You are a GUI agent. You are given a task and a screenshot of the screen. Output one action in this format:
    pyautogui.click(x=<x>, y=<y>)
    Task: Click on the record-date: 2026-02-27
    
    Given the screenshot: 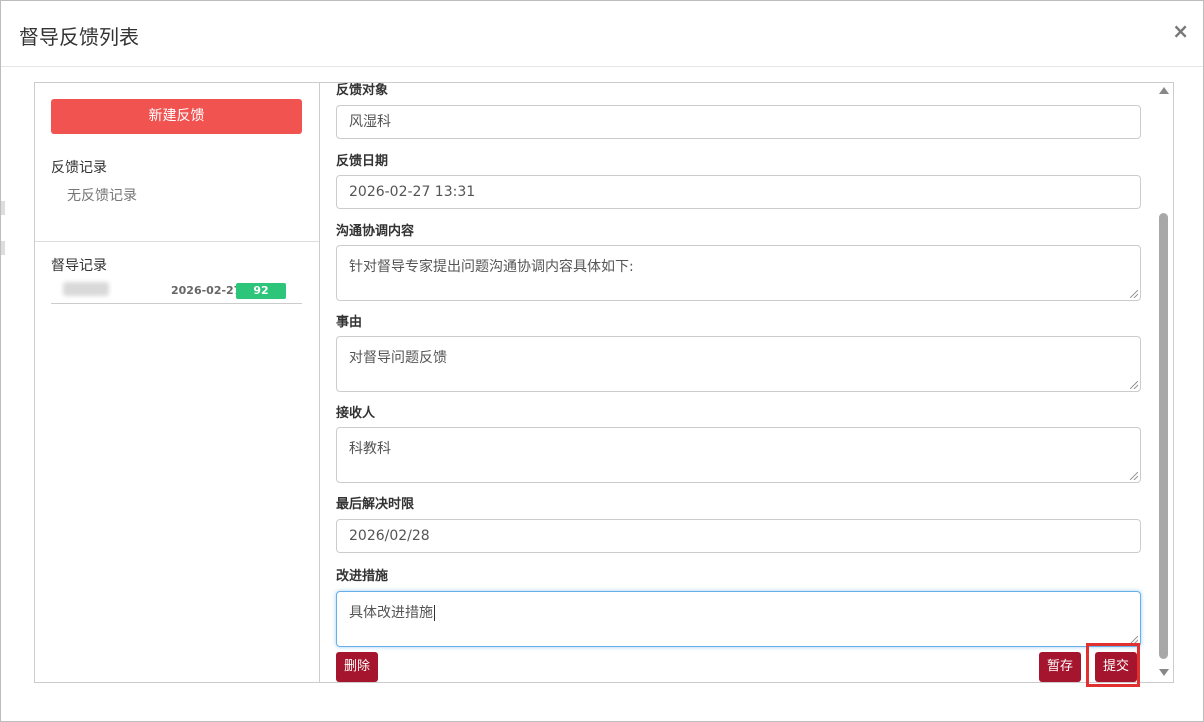 What is the action you would take?
    pyautogui.click(x=206, y=290)
    